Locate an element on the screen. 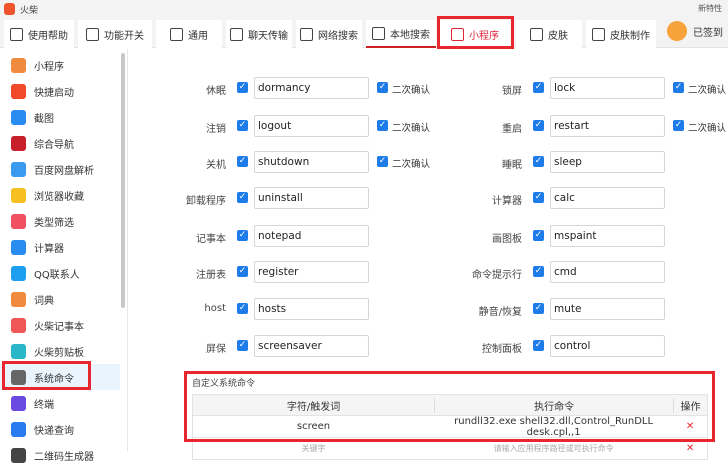 The height and width of the screenshot is (468, 728). trigger-input: 关键字 is located at coordinates (313, 448).